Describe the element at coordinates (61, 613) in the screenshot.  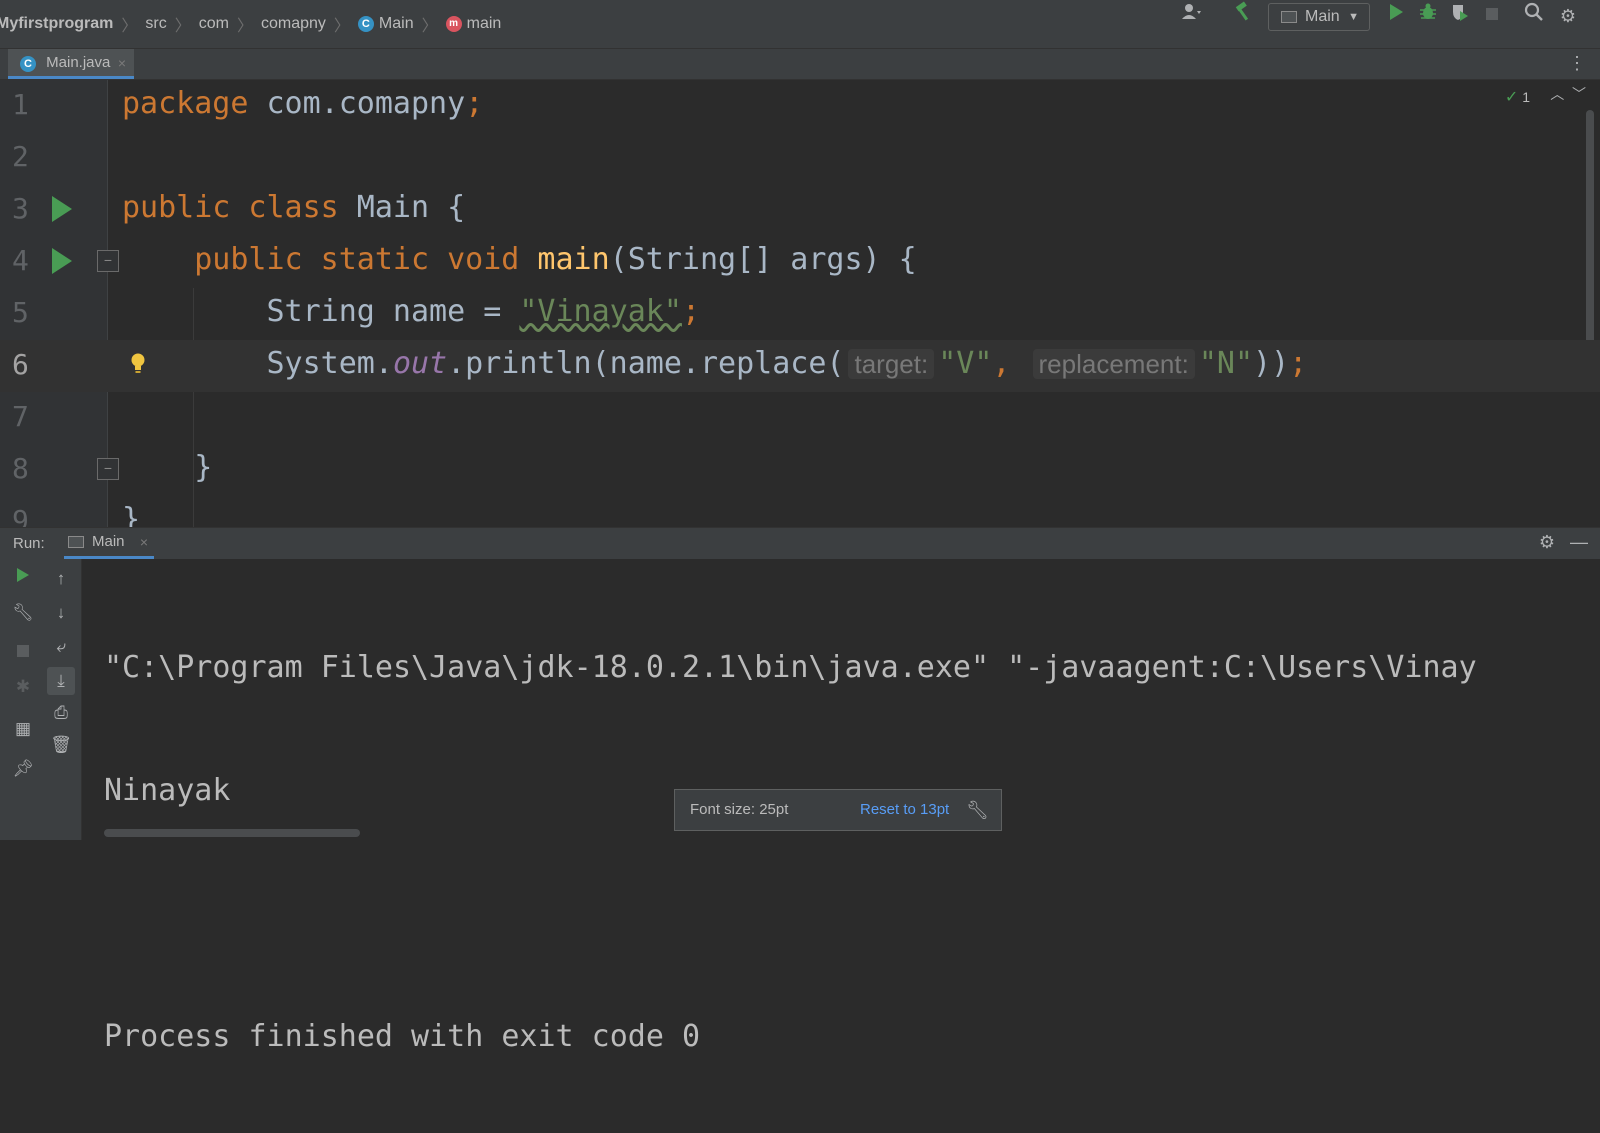
I see `arrow-down-icon: ↓` at that location.